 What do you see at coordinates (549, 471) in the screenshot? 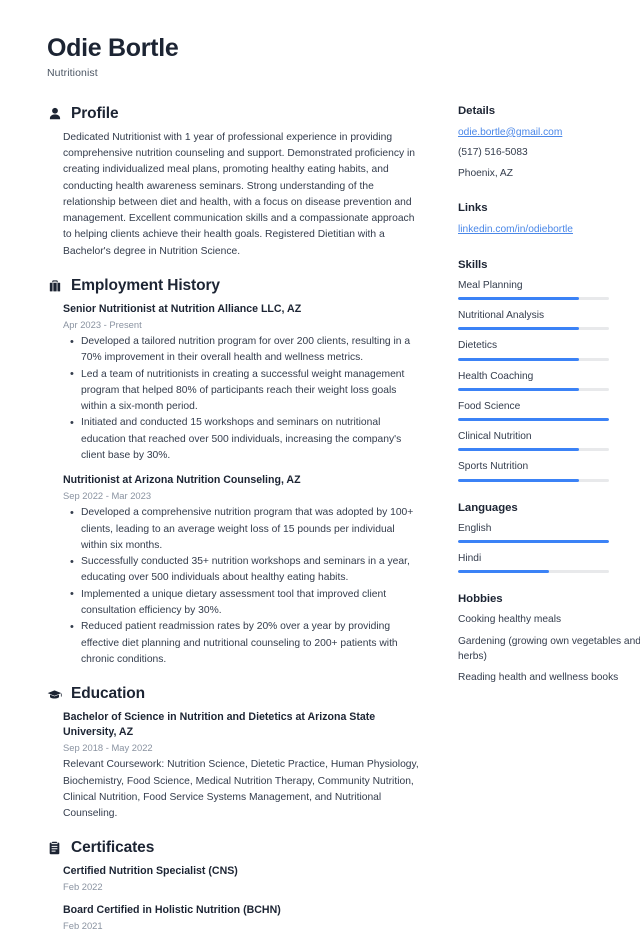
I see `skill-row: Sports Nutrition` at bounding box center [549, 471].